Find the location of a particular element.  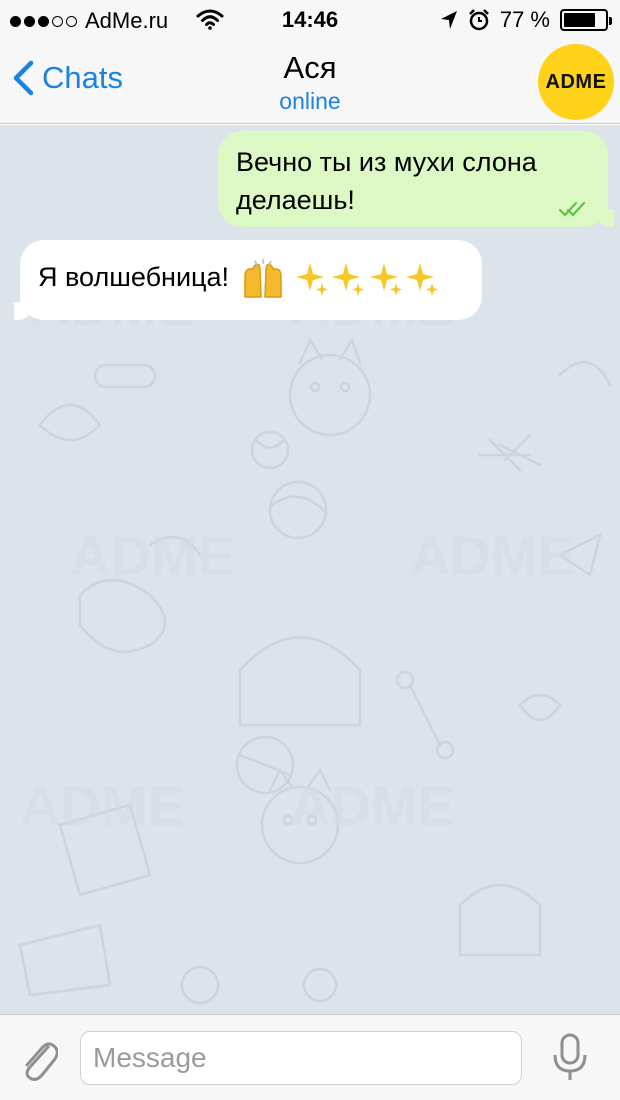

battery-percent: 77 % is located at coordinates (524, 19).